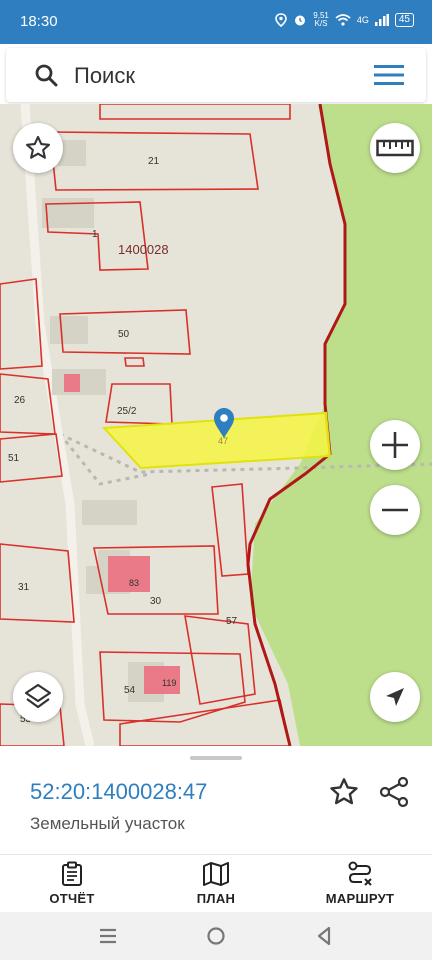  I want to click on nav-report: ОТЧЁТ, so click(72, 883).